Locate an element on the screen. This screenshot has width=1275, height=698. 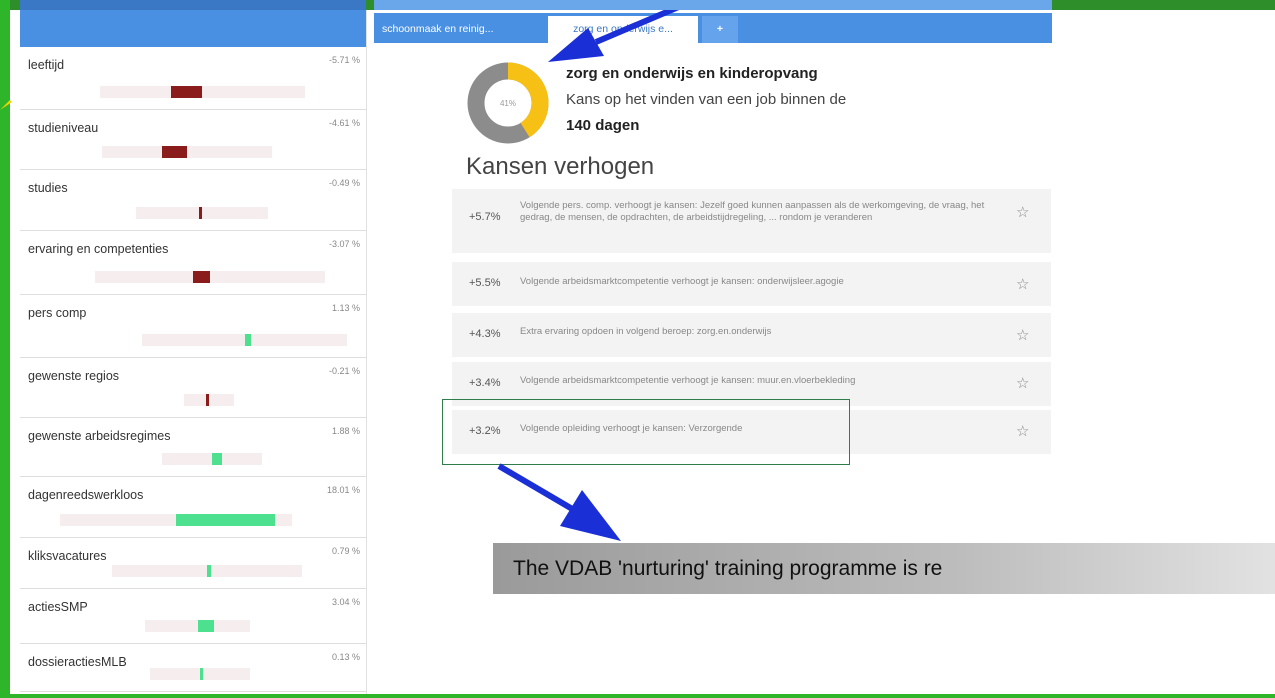
tip-pct: +5.7% is located at coordinates (485, 217).